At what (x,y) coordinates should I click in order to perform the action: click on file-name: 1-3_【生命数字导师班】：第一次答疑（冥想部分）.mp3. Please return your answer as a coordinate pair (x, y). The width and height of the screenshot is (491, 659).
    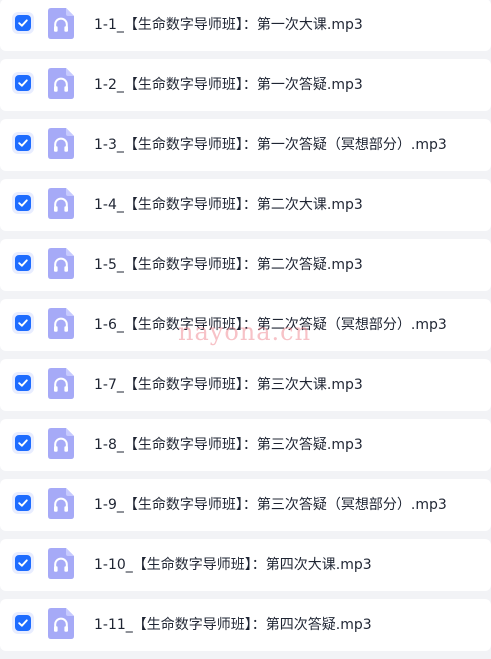
    Looking at the image, I should click on (270, 145).